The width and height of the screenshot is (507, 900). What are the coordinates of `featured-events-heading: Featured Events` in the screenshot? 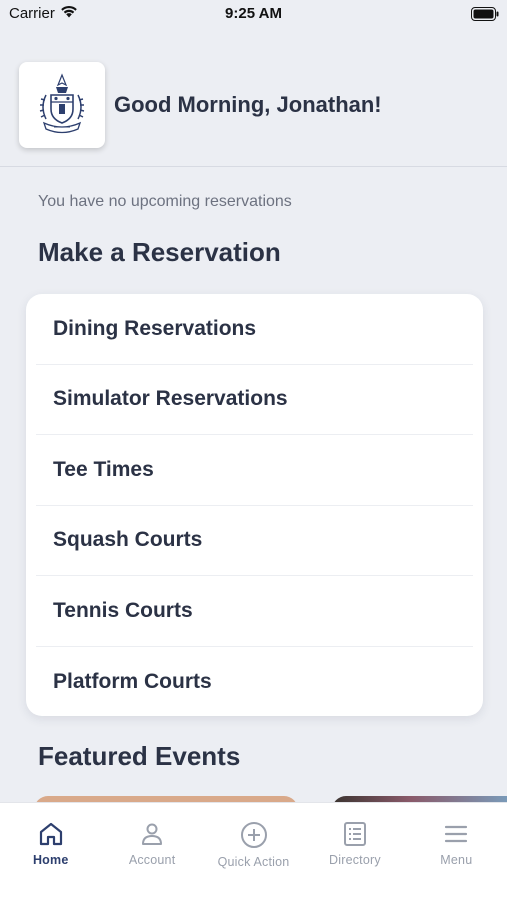 It's located at (139, 756).